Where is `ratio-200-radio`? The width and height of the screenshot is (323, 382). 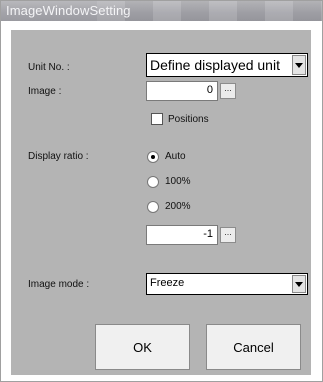
ratio-200-radio is located at coordinates (153, 207).